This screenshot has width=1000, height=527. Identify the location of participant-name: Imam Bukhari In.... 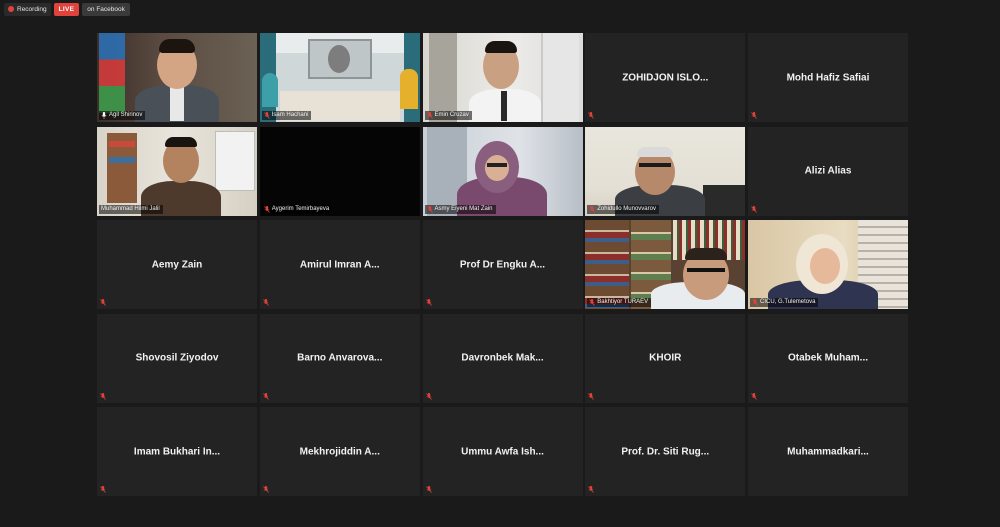
(177, 451).